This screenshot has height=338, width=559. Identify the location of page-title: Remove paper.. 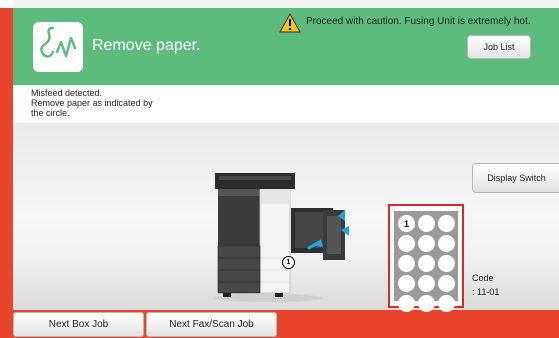
(146, 45).